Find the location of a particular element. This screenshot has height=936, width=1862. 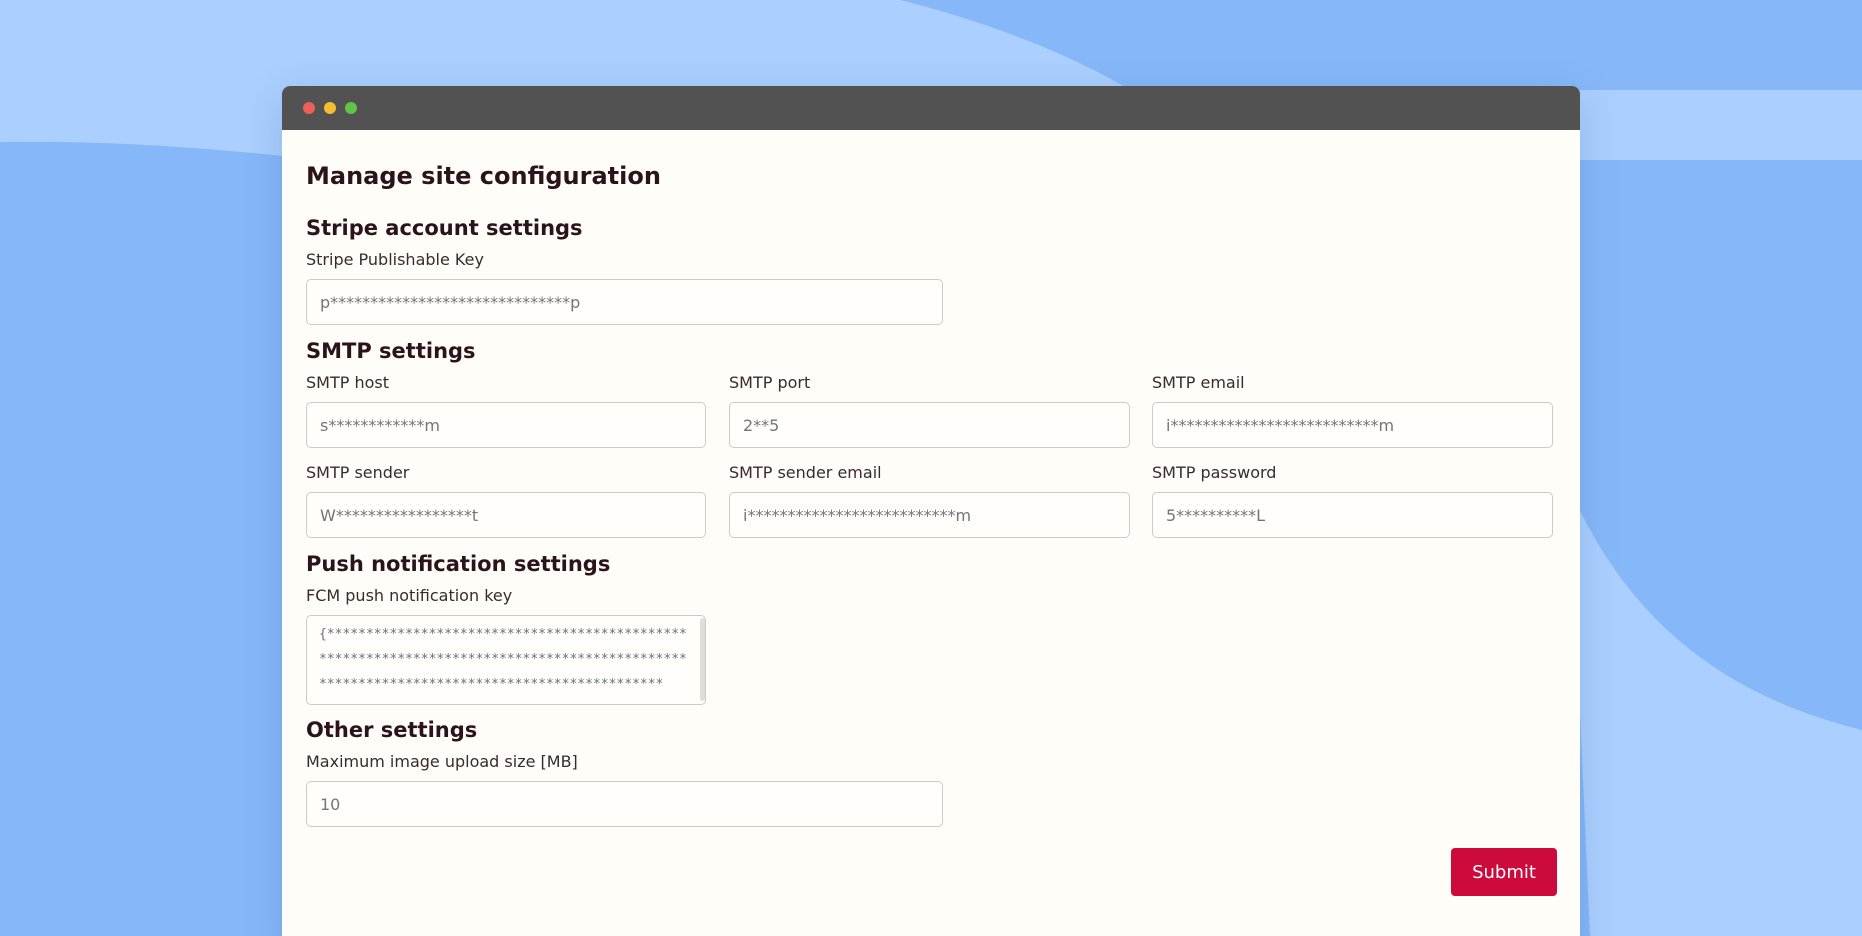

close-window-icon is located at coordinates (309, 108).